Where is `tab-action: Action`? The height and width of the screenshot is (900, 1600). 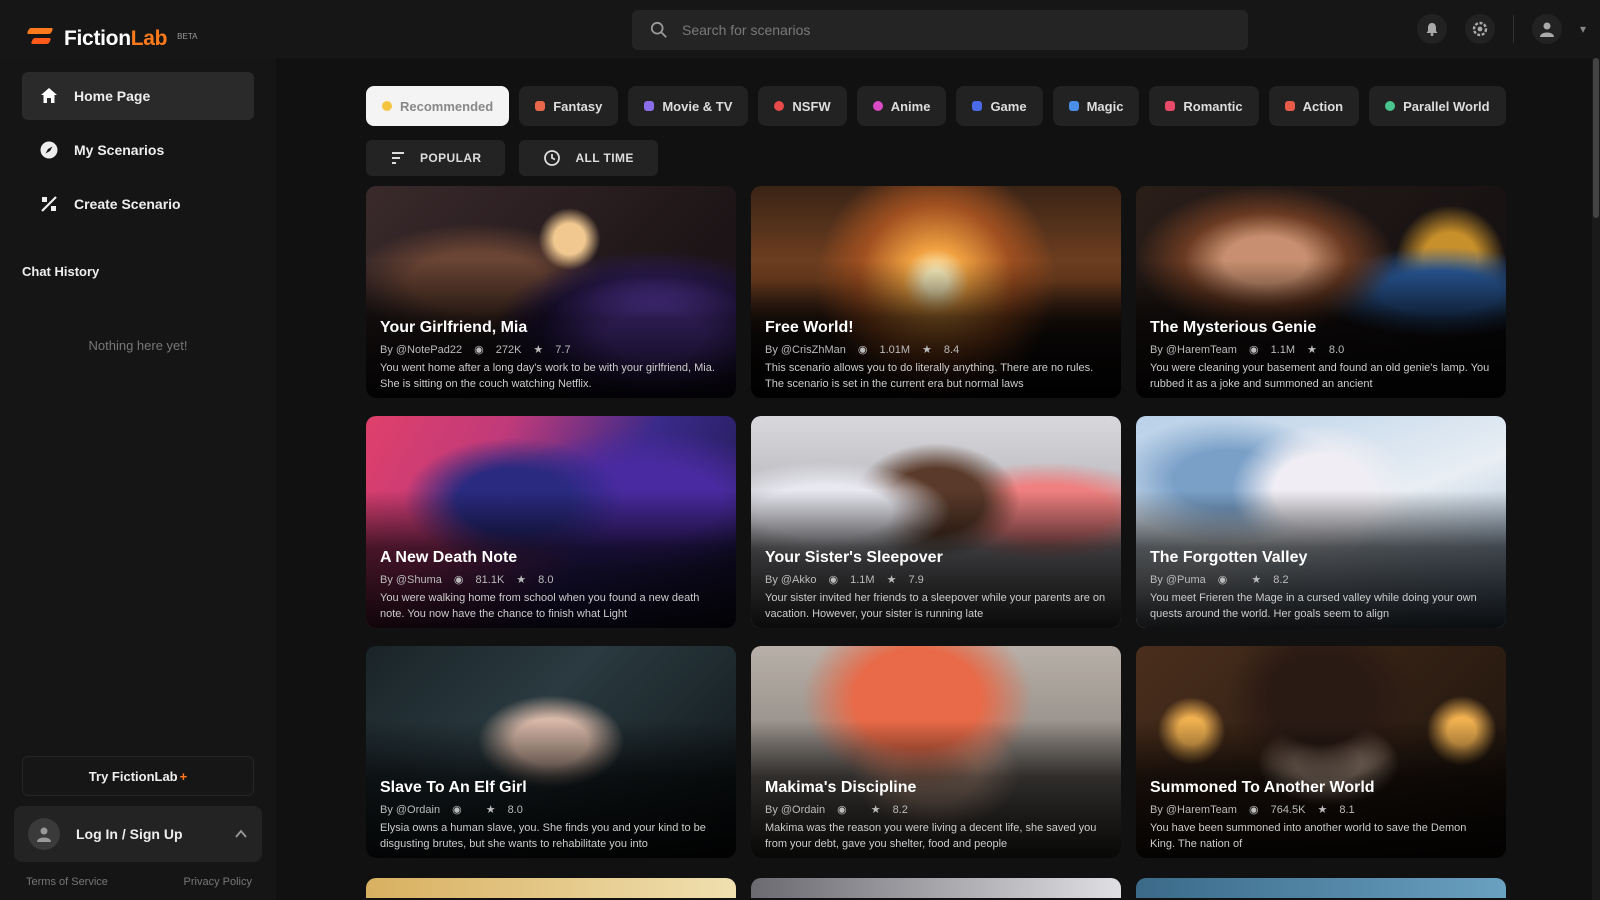 tab-action: Action is located at coordinates (1314, 106).